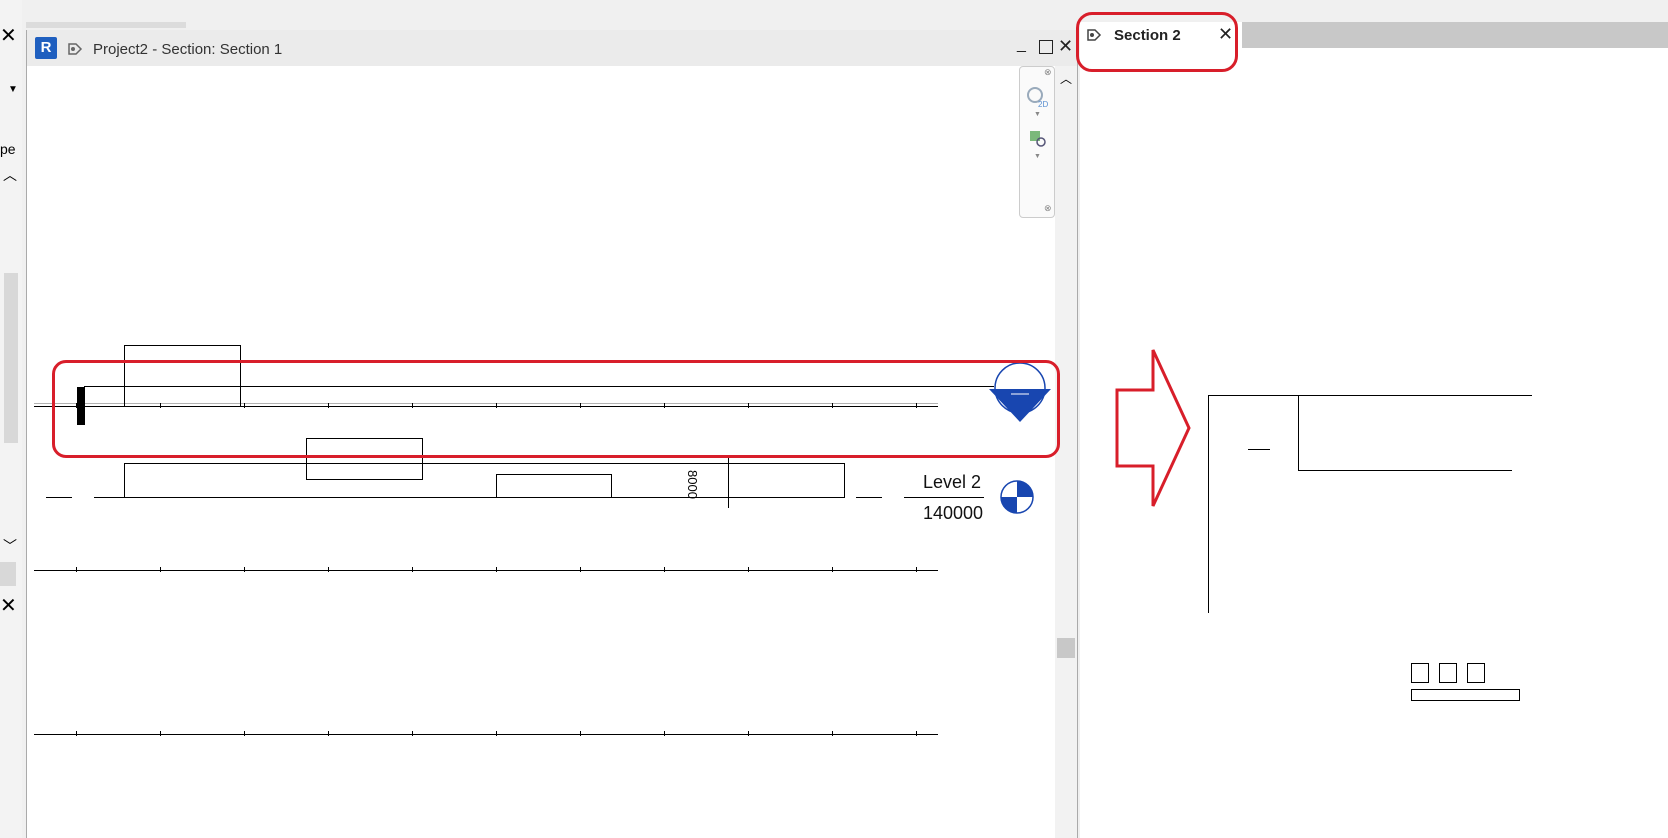 The width and height of the screenshot is (1668, 838). What do you see at coordinates (1021, 45) in the screenshot?
I see `minimize-icon: _` at bounding box center [1021, 45].